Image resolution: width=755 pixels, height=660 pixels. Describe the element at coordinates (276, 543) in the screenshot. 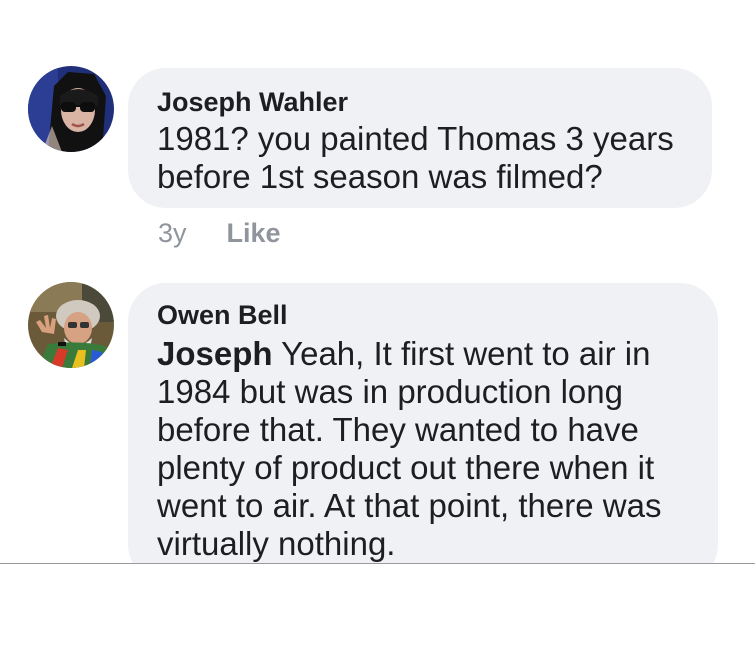

I see `comment-text-line: virtually nothing.` at that location.